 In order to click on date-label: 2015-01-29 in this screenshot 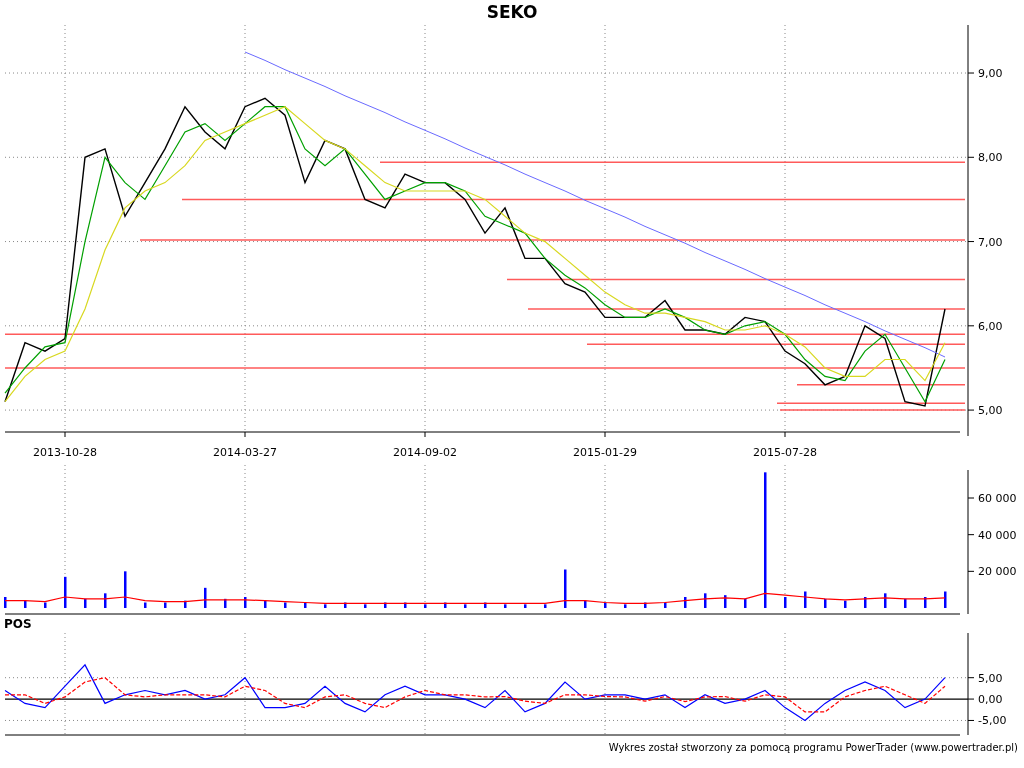, I will do `click(605, 452)`.